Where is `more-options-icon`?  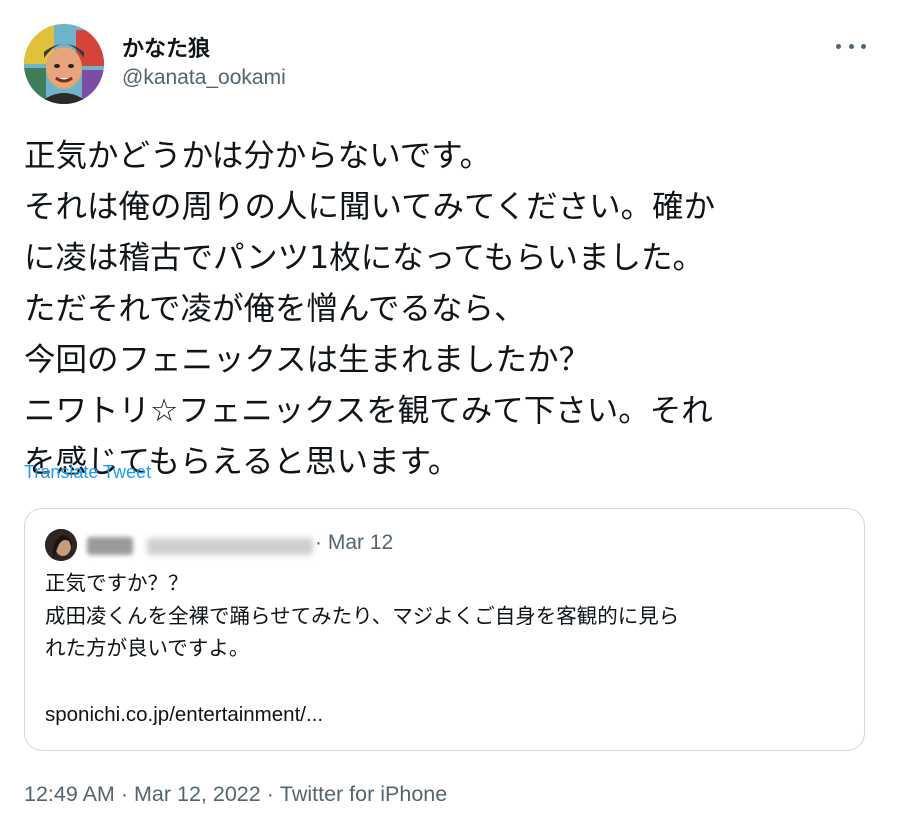
more-options-icon is located at coordinates (851, 46).